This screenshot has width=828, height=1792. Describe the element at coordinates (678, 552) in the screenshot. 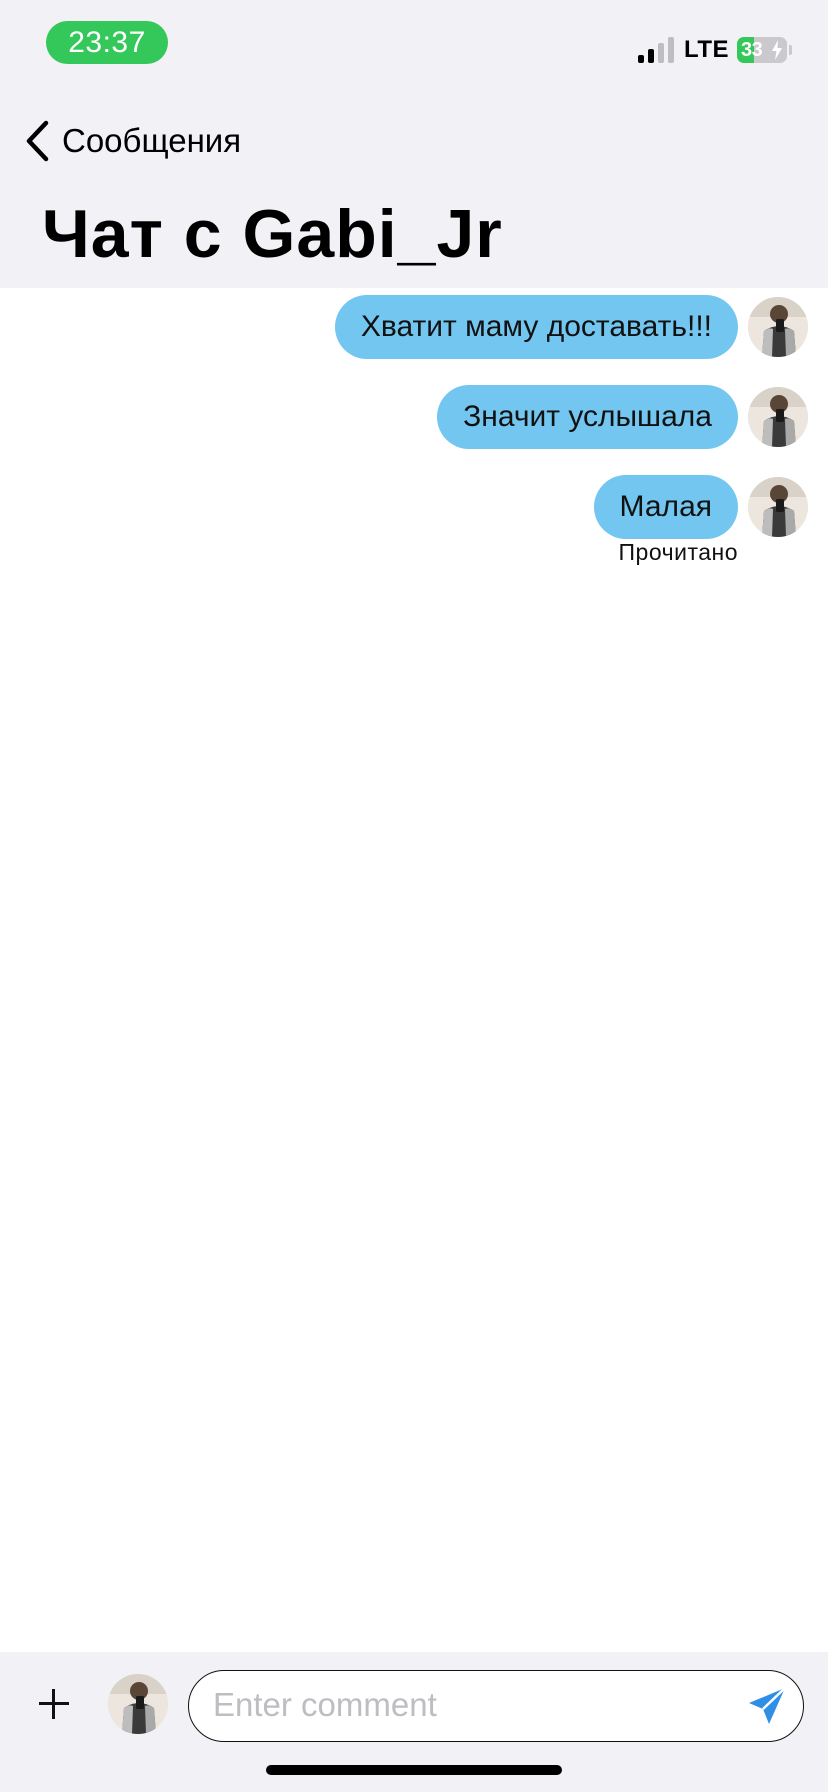

I see `read-receipt: Прочитано` at that location.